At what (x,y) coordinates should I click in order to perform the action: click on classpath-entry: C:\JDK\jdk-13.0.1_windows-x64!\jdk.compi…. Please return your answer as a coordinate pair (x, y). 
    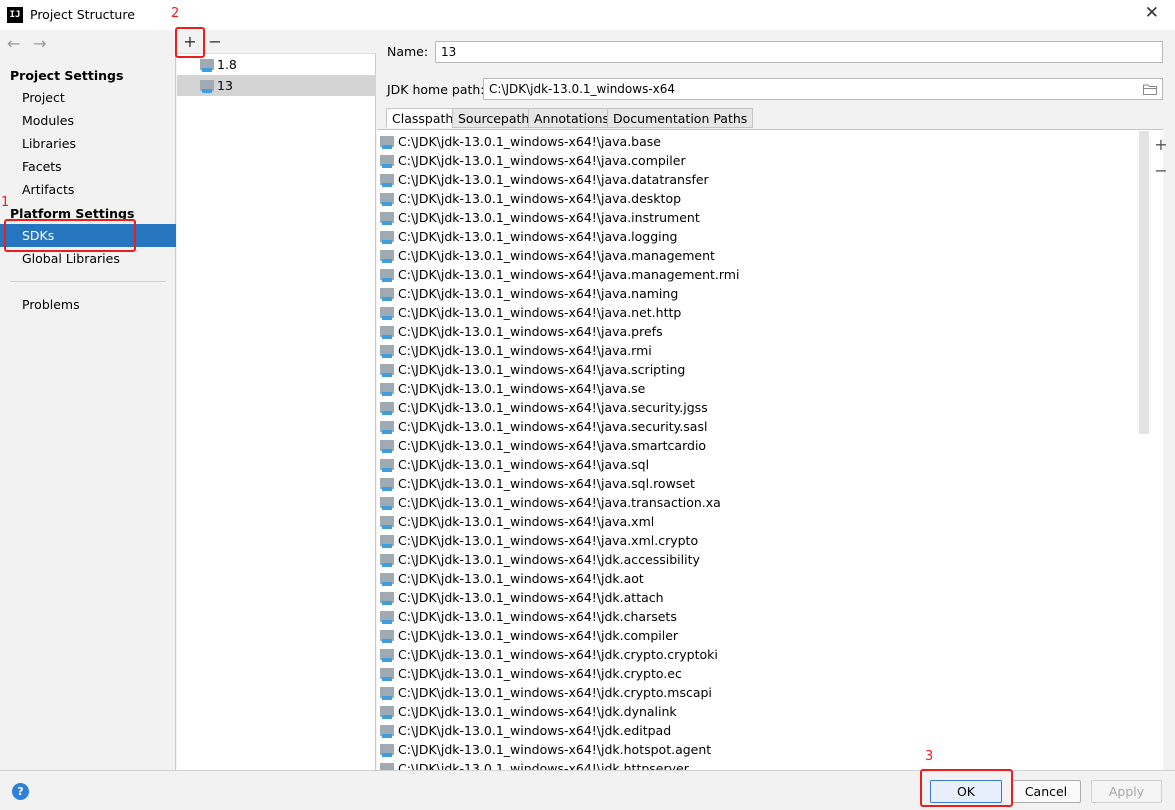
    Looking at the image, I should click on (538, 635).